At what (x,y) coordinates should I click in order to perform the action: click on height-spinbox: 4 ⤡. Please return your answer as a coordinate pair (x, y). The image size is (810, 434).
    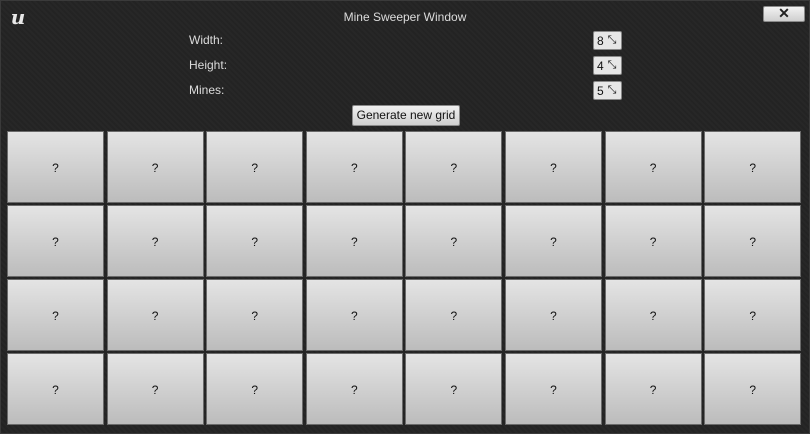
    Looking at the image, I should click on (607, 65).